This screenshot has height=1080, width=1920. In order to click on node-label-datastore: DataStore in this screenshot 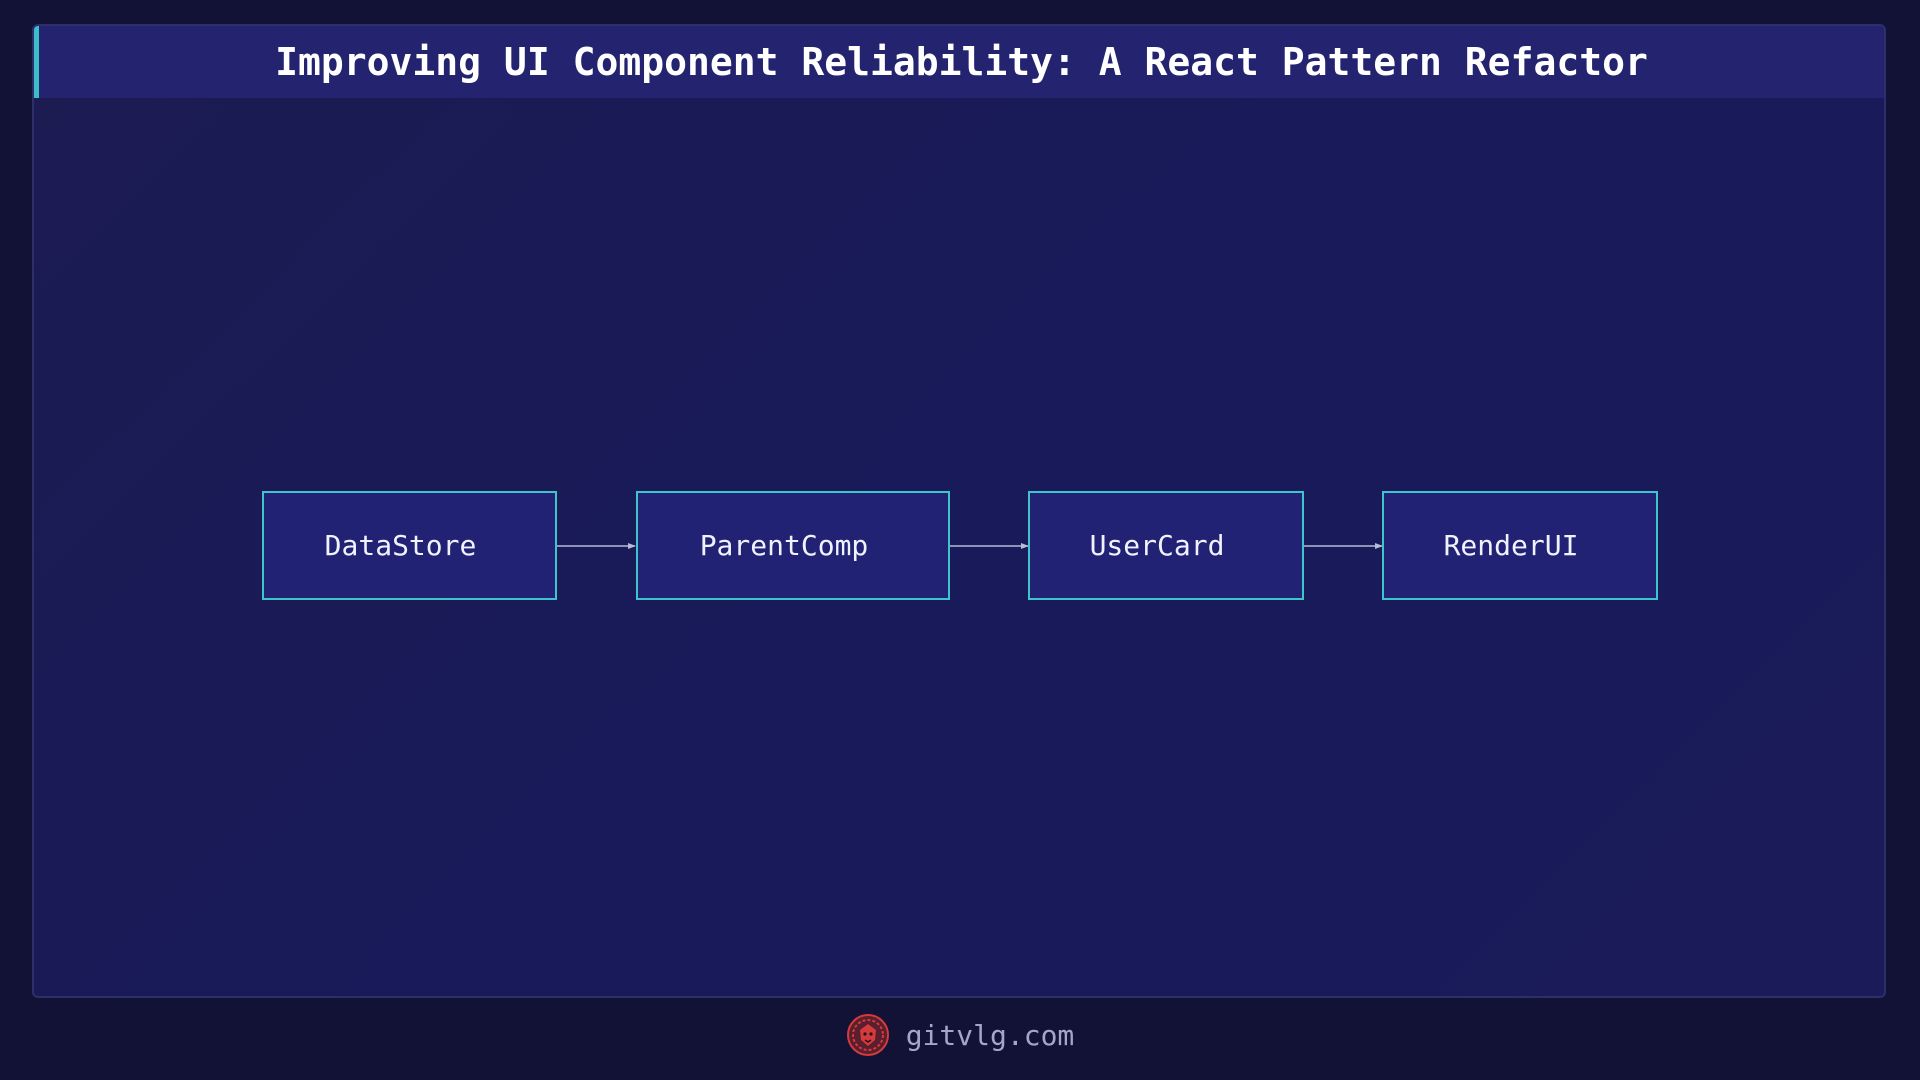, I will do `click(400, 545)`.